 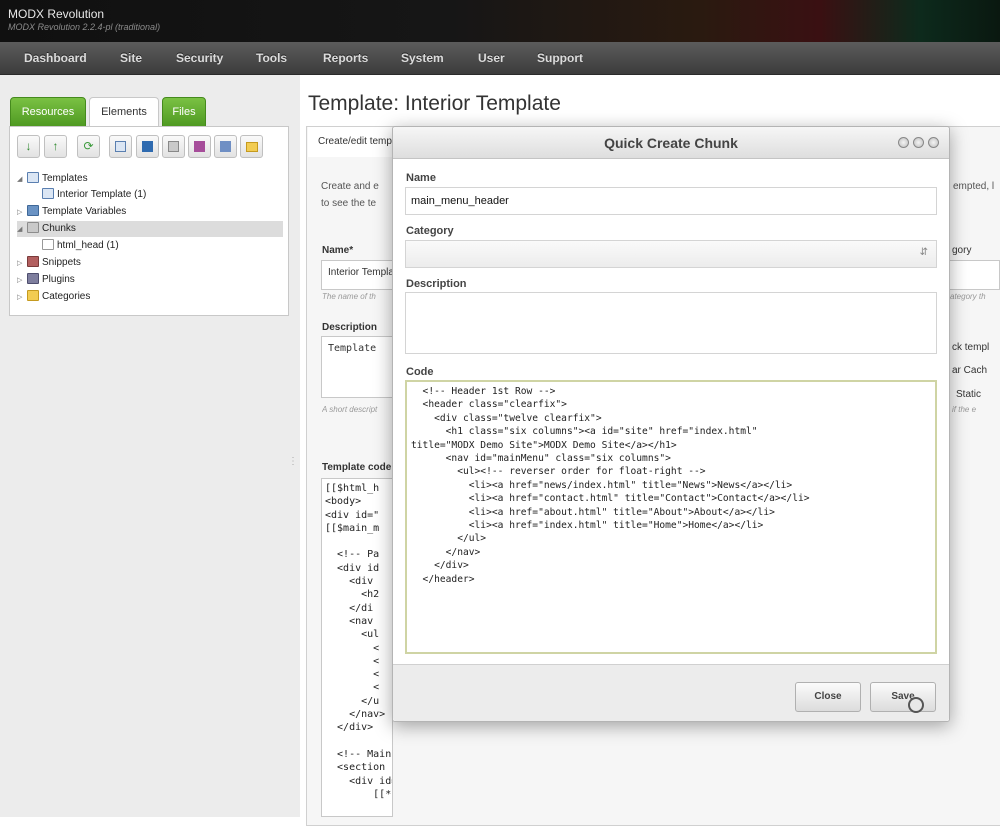 What do you see at coordinates (56, 14) in the screenshot?
I see `app-title: MODX Revolution` at bounding box center [56, 14].